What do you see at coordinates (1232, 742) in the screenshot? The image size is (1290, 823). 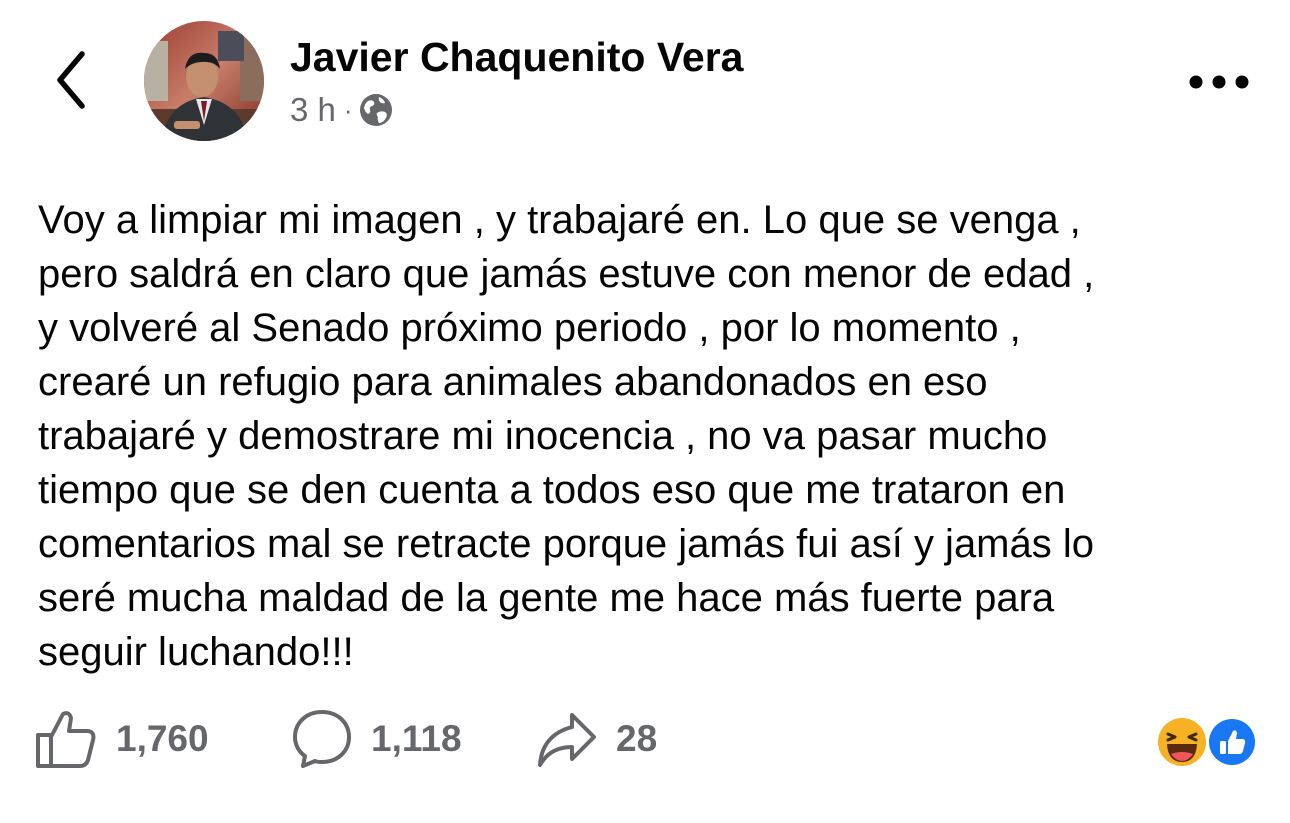 I see `like-reaction-icon` at bounding box center [1232, 742].